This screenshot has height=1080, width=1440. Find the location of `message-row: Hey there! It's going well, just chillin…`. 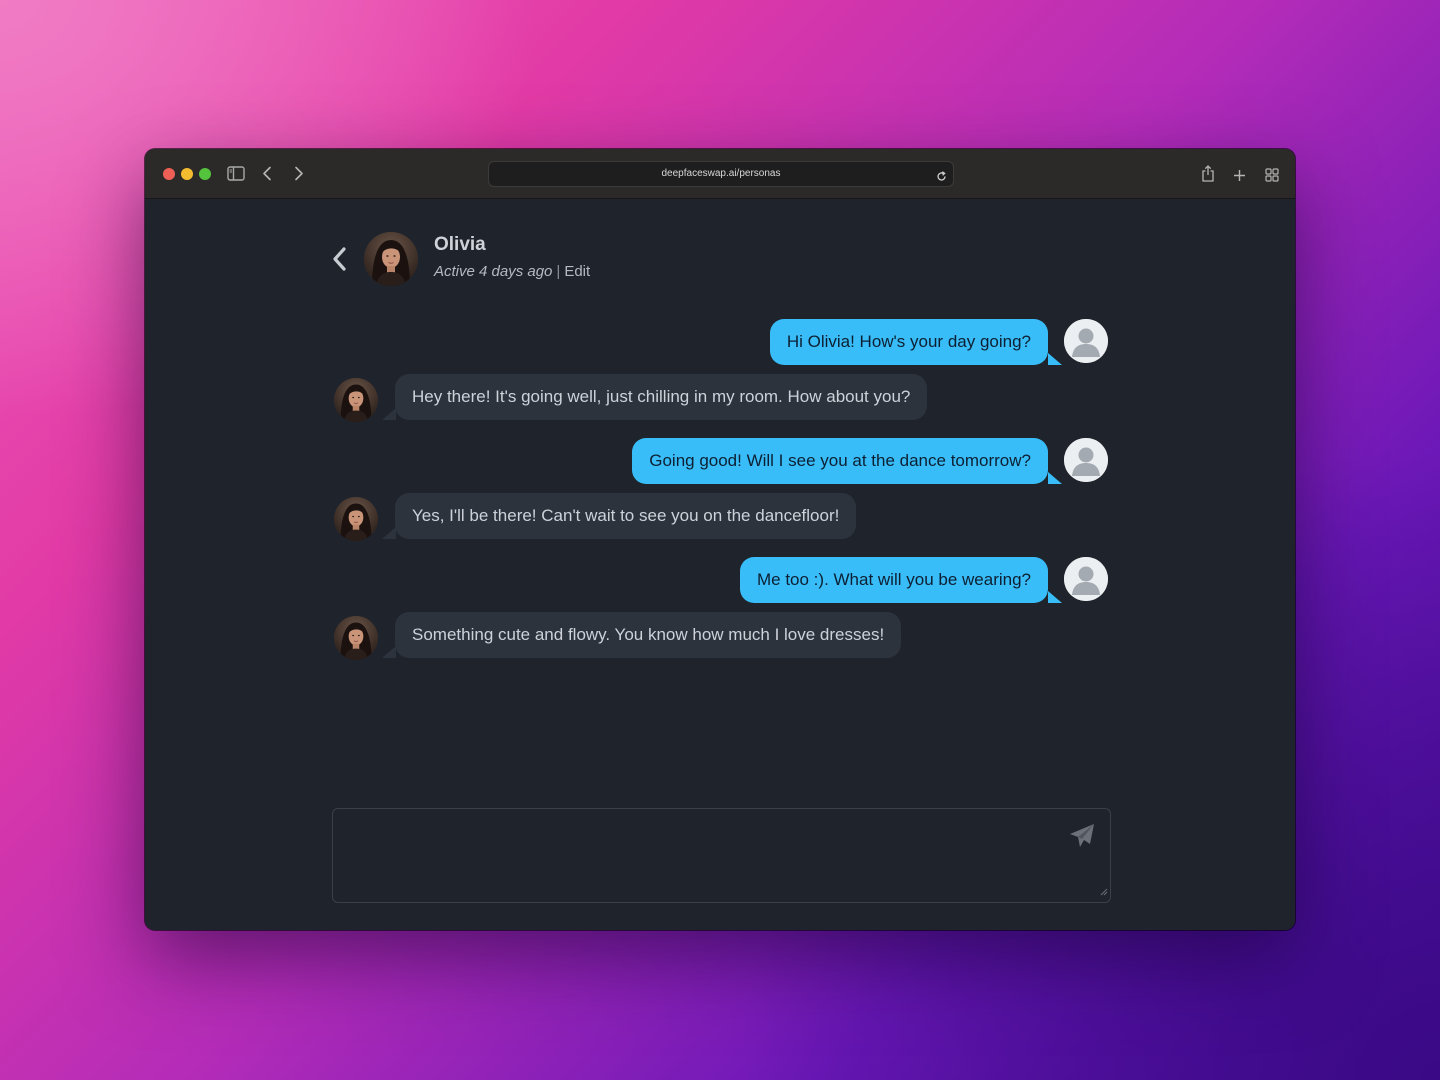

message-row: Hey there! It's going well, just chillin… is located at coordinates (720, 397).